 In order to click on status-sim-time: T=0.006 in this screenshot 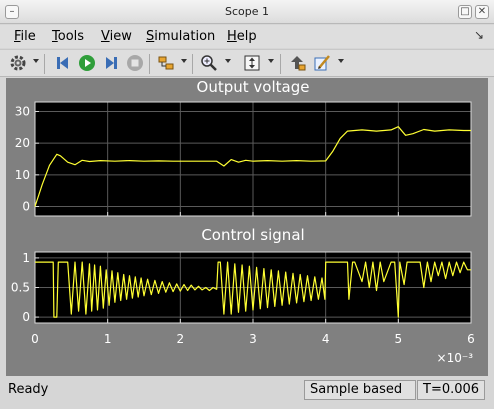, I will do `click(451, 390)`.